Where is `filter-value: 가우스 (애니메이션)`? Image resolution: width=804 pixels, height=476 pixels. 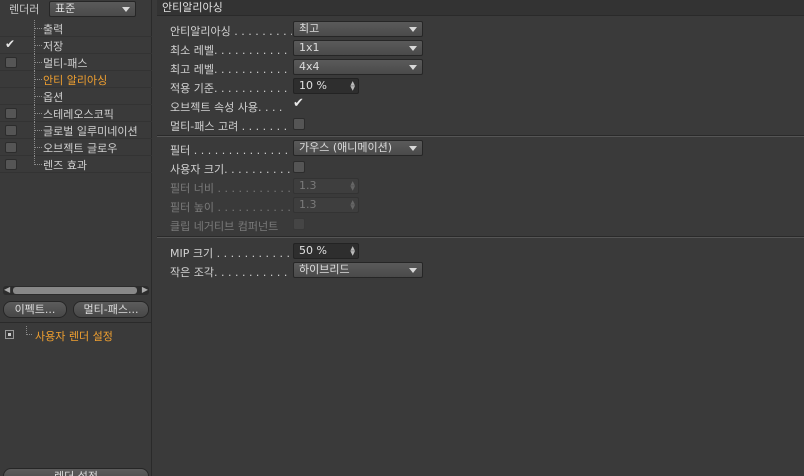 filter-value: 가우스 (애니메이션) is located at coordinates (346, 147).